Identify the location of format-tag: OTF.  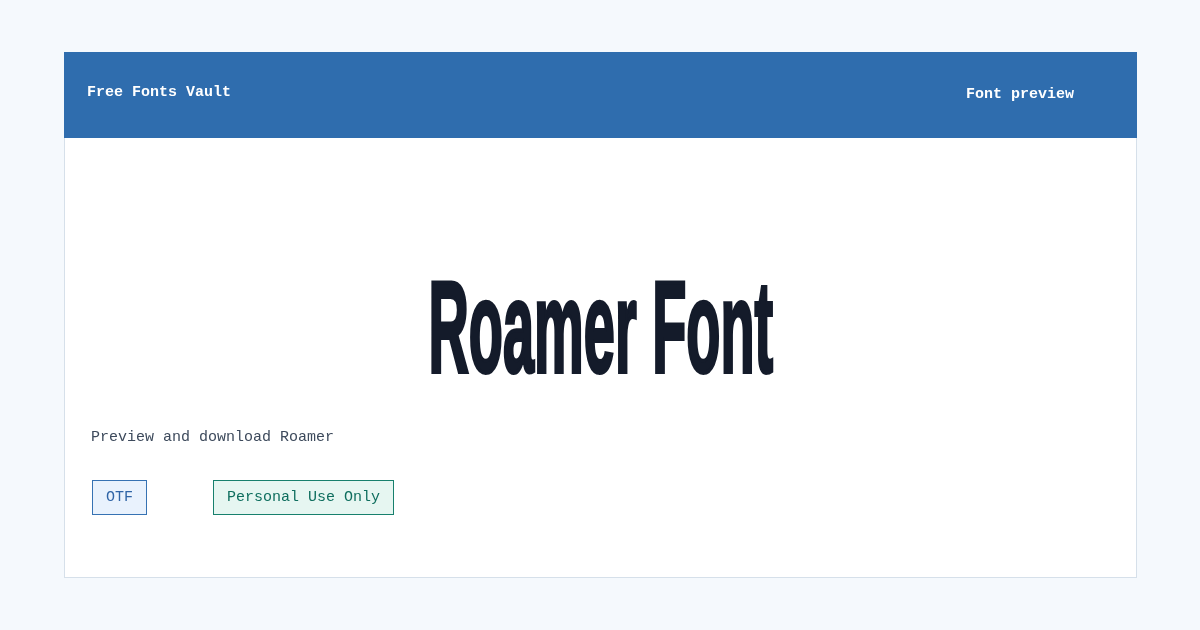
(119, 497).